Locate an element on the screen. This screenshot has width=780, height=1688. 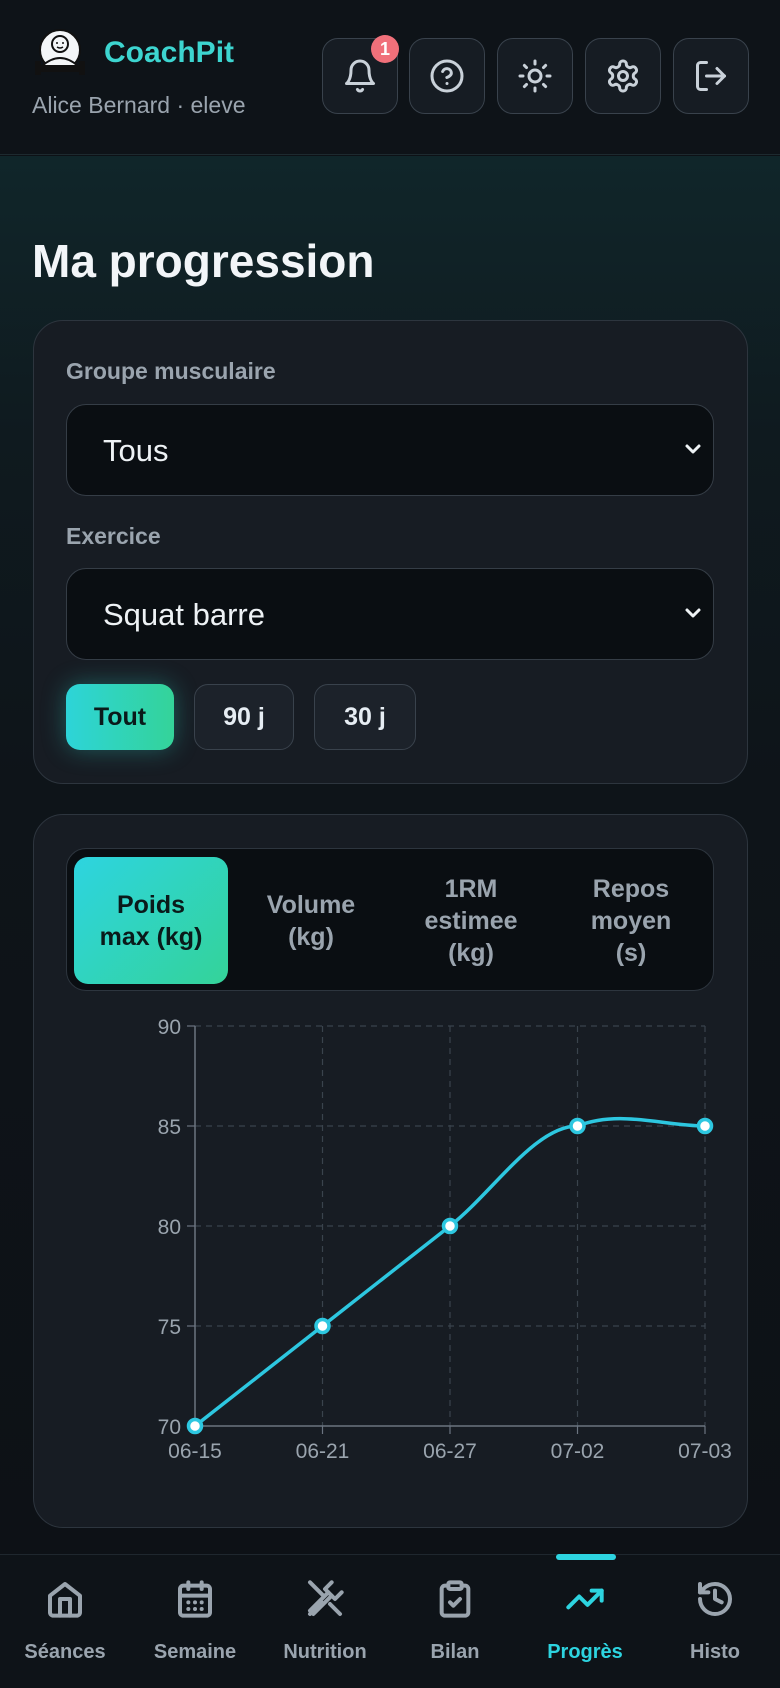
coach-logo-icon is located at coordinates (60, 52).